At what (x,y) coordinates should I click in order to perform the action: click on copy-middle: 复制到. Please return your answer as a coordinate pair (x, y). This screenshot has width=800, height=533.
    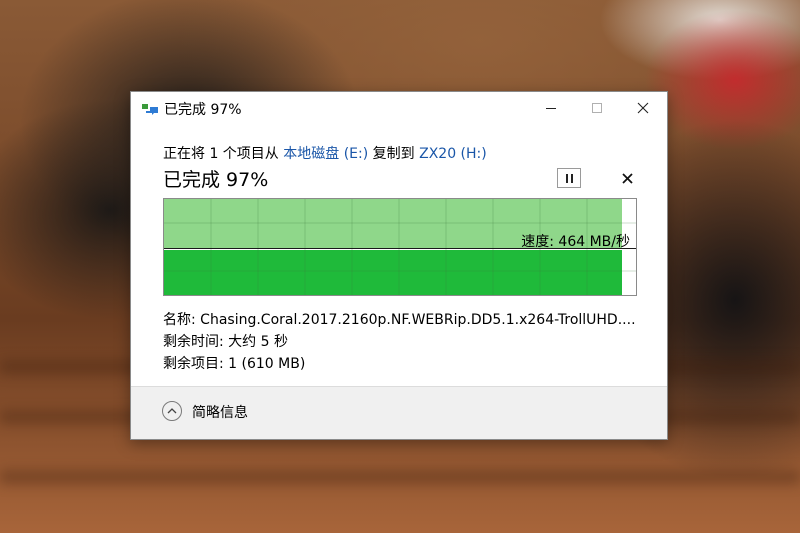
    Looking at the image, I should click on (394, 154).